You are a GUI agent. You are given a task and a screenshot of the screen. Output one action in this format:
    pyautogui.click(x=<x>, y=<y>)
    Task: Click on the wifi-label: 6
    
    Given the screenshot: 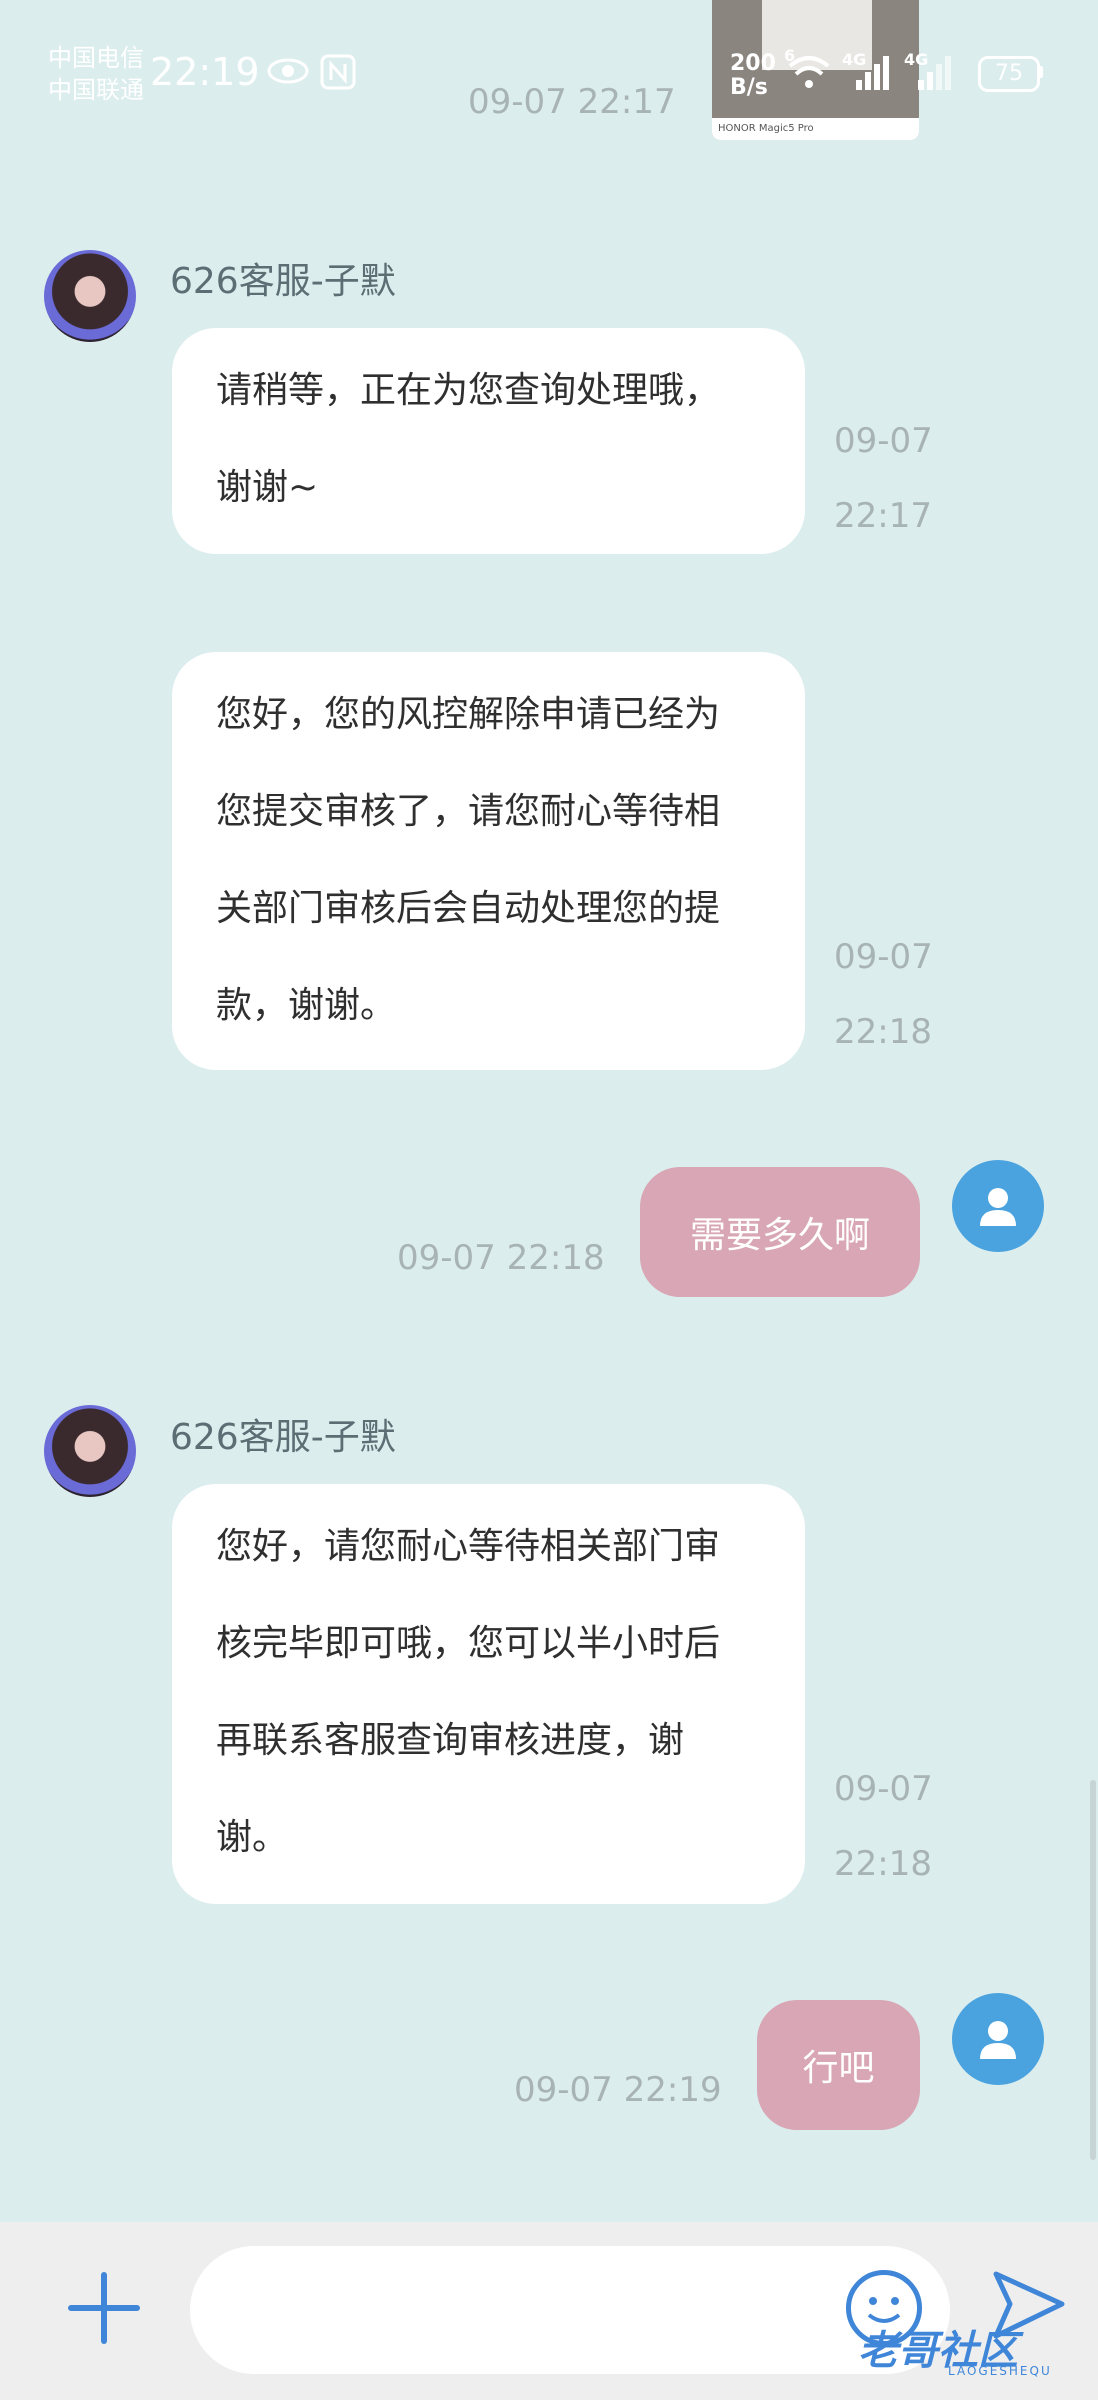 What is the action you would take?
    pyautogui.click(x=790, y=55)
    